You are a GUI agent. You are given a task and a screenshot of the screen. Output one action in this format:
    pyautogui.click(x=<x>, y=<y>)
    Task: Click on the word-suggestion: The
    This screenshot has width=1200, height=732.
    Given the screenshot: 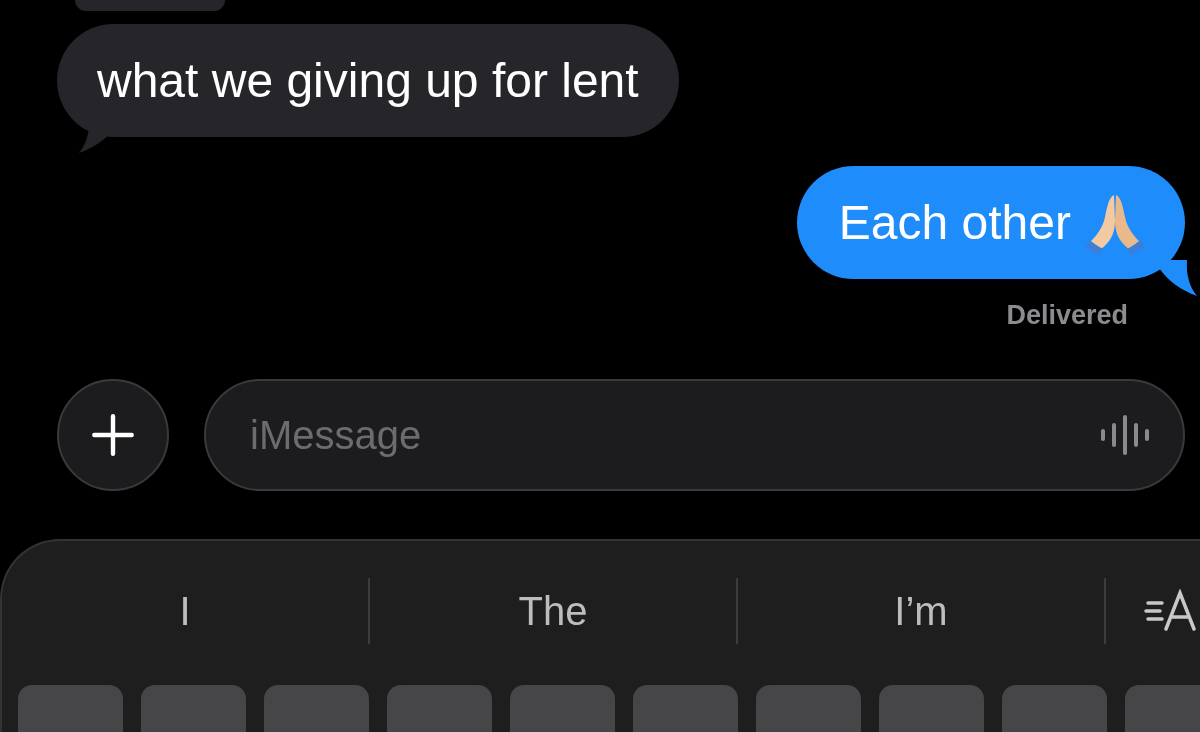 What is the action you would take?
    pyautogui.click(x=553, y=611)
    